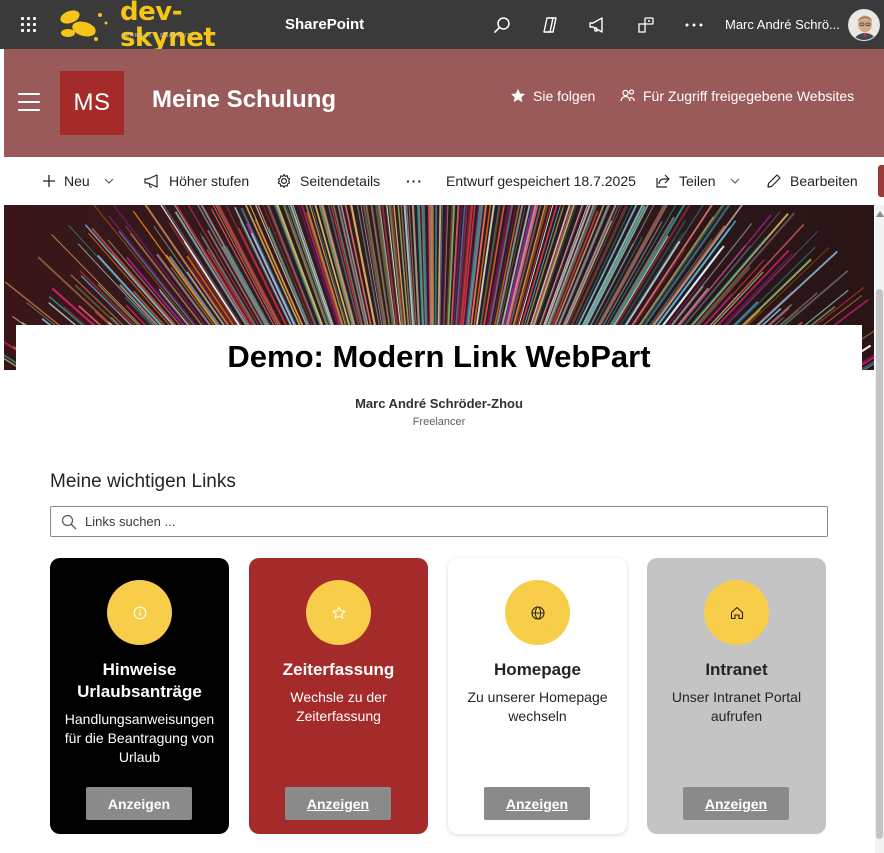 The image size is (884, 853). Describe the element at coordinates (774, 181) in the screenshot. I see `pencil-icon` at that location.